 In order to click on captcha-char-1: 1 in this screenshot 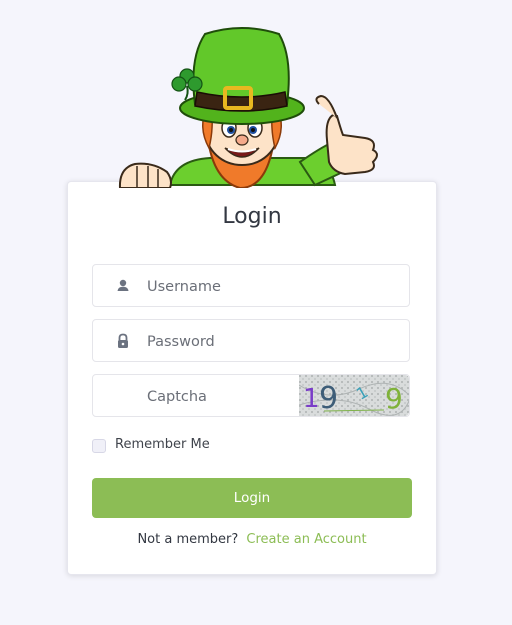, I will do `click(311, 399)`.